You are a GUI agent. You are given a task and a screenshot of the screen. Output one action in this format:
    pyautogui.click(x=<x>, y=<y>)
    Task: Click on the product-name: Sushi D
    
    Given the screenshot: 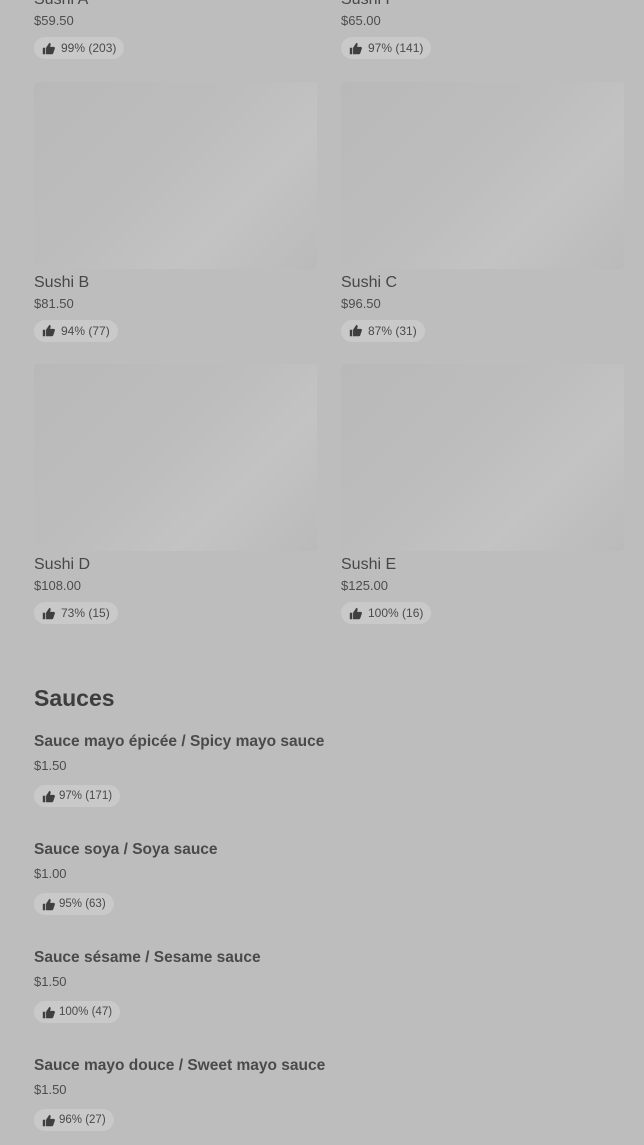 What is the action you would take?
    pyautogui.click(x=62, y=564)
    